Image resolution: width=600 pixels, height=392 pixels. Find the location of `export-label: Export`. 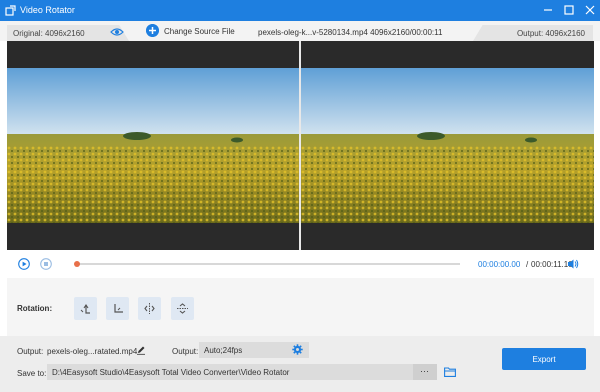

export-label: Export is located at coordinates (544, 359).